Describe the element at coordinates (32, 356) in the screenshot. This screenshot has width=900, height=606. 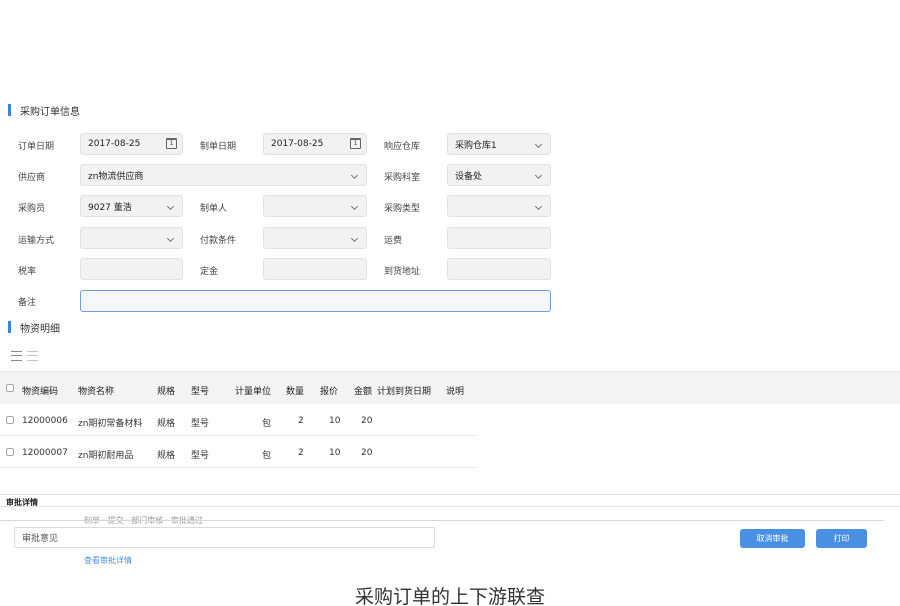
I see `detail-view-icon` at that location.